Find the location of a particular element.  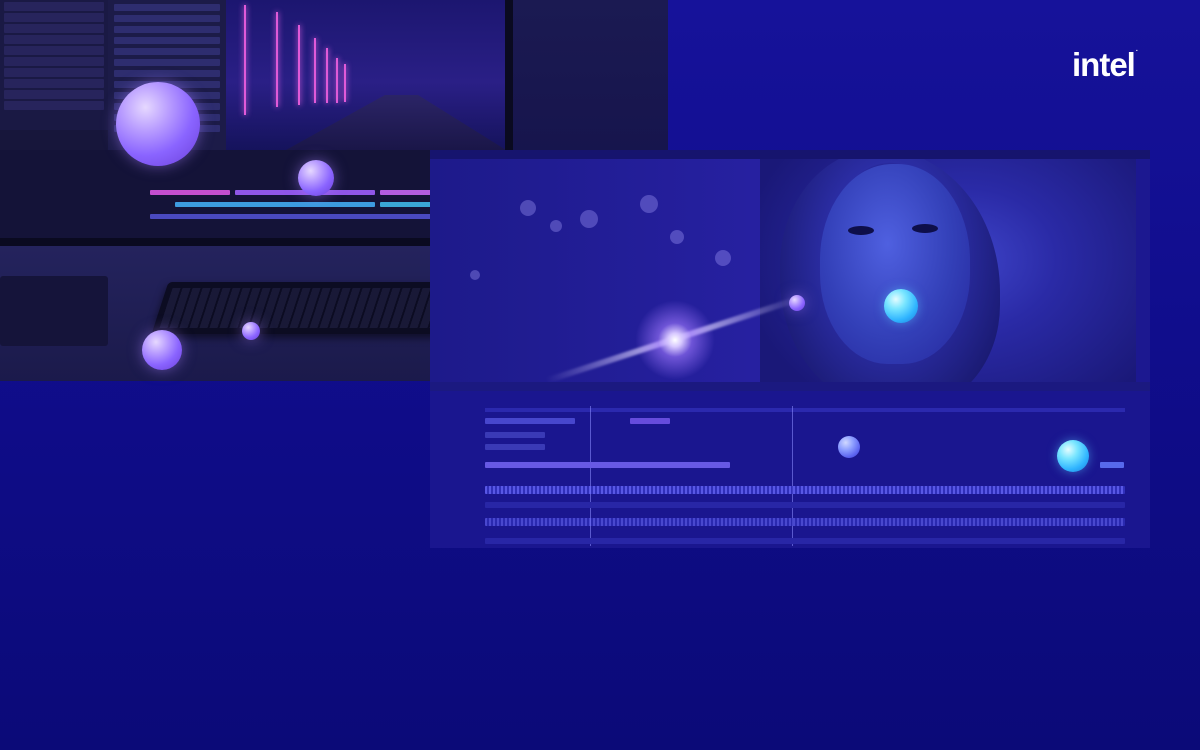

keyboard is located at coordinates (305, 308).